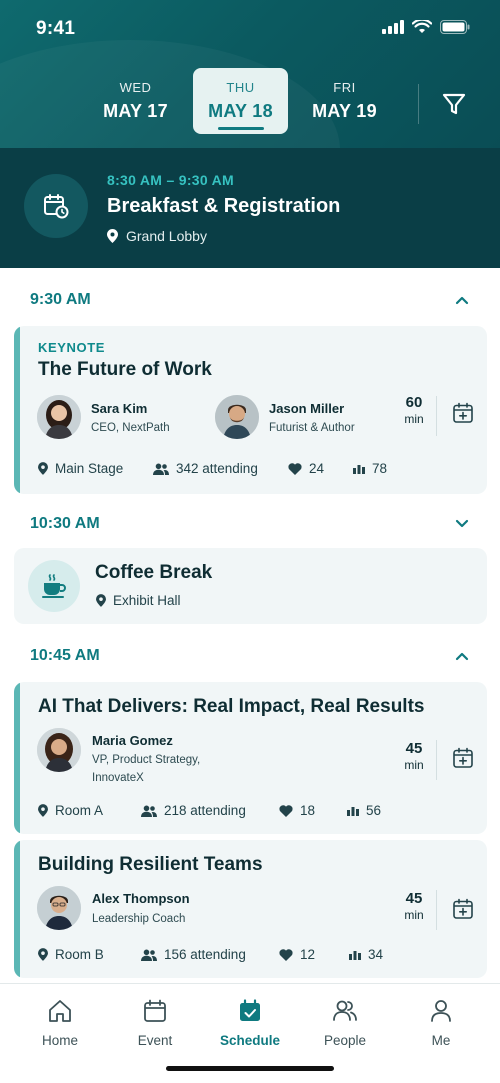 The width and height of the screenshot is (500, 1083). What do you see at coordinates (60, 1023) in the screenshot?
I see `nav-home: Home` at bounding box center [60, 1023].